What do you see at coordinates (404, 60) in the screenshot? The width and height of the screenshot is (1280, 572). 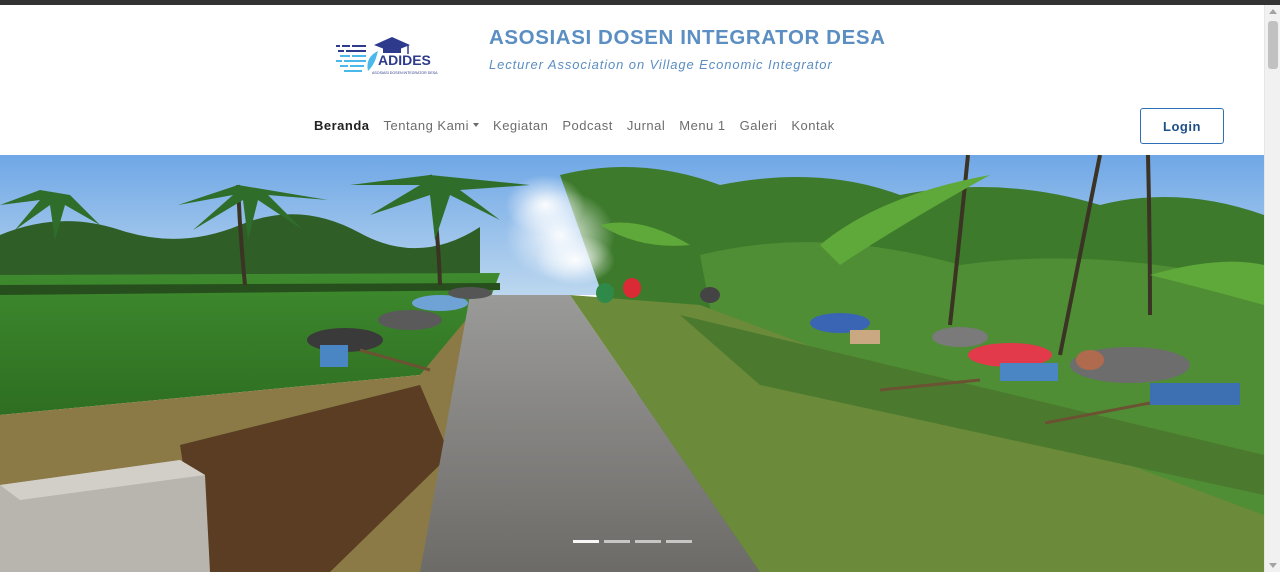 I see `svg-text: ADIDES` at bounding box center [404, 60].